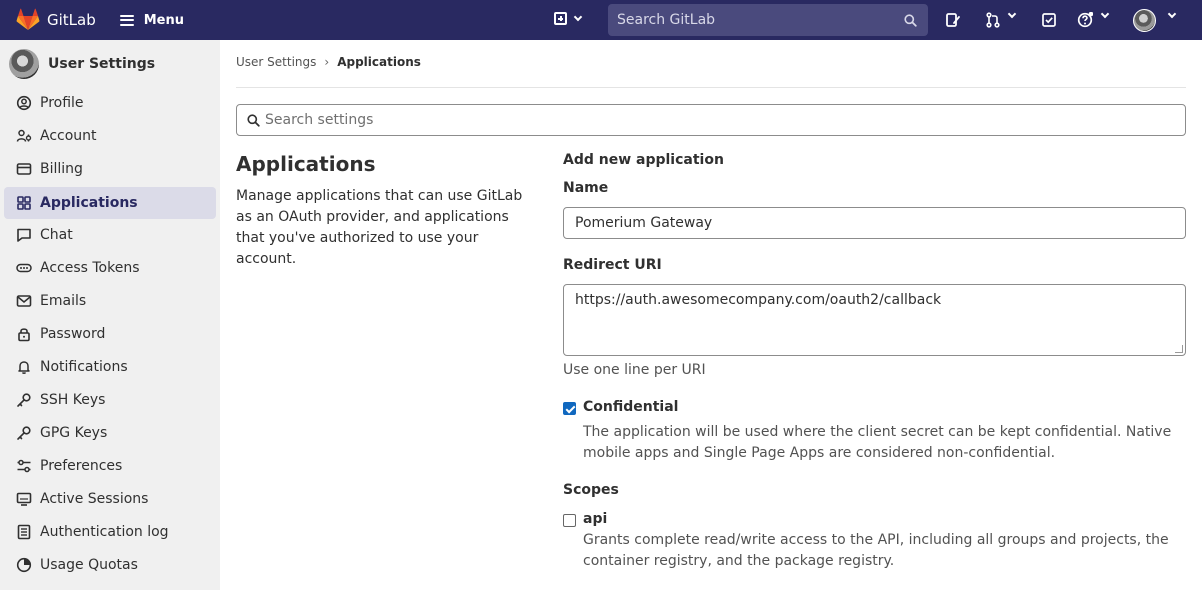 Image resolution: width=1202 pixels, height=590 pixels. I want to click on scopes-label: Scopes, so click(591, 490).